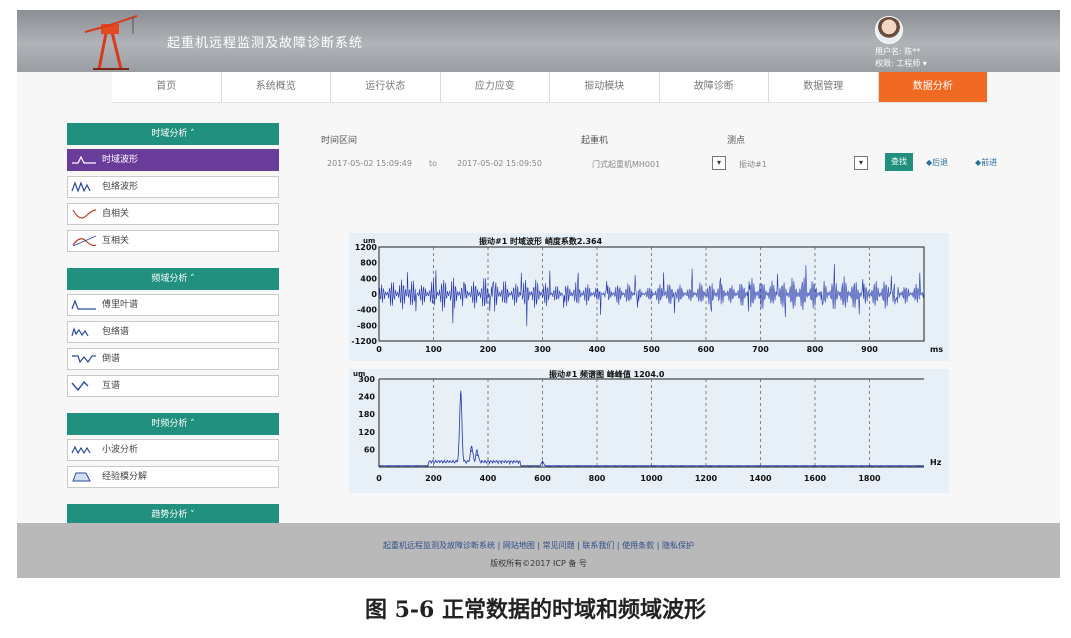  I want to click on x-tick-label: 1600, so click(815, 478).